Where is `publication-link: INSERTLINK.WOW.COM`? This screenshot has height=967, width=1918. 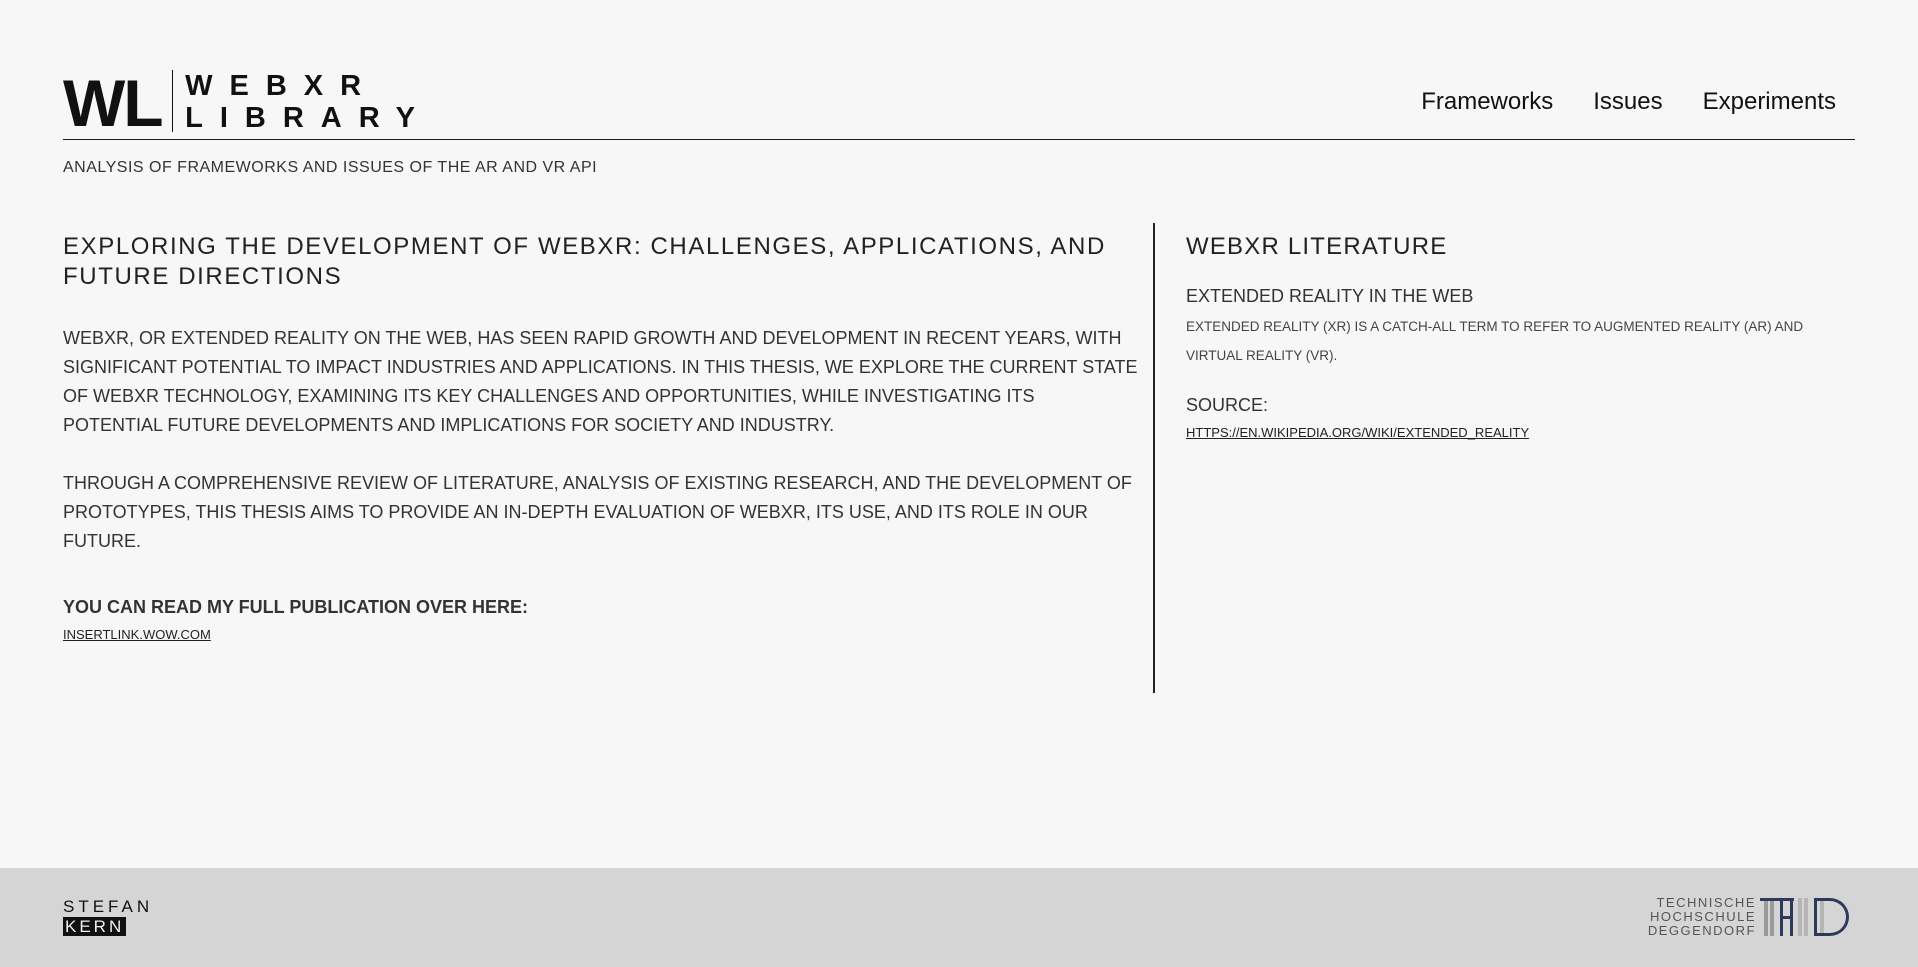
publication-link: INSERTLINK.WOW.COM is located at coordinates (137, 634).